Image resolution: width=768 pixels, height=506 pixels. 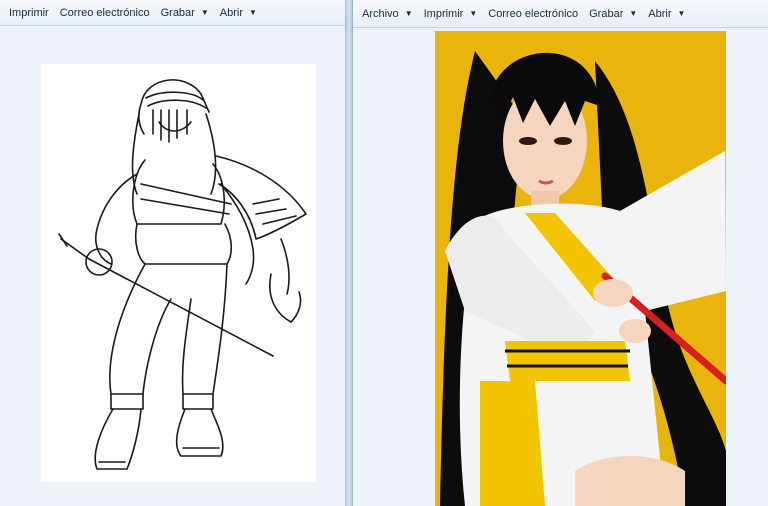 What do you see at coordinates (443, 13) in the screenshot?
I see `right-print-label: Imprimir` at bounding box center [443, 13].